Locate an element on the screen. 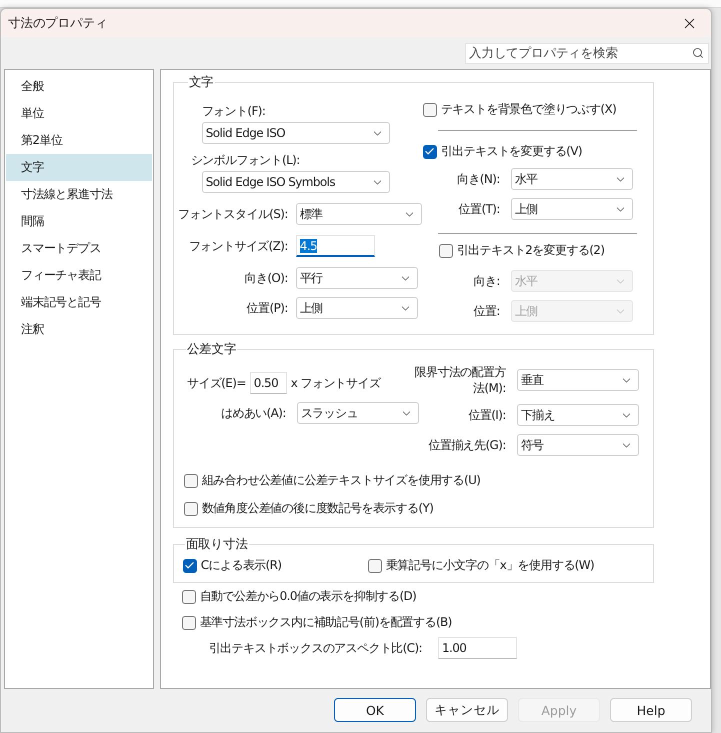 Image resolution: width=721 pixels, height=733 pixels. window-title: 寸法のプロパティ is located at coordinates (58, 23).